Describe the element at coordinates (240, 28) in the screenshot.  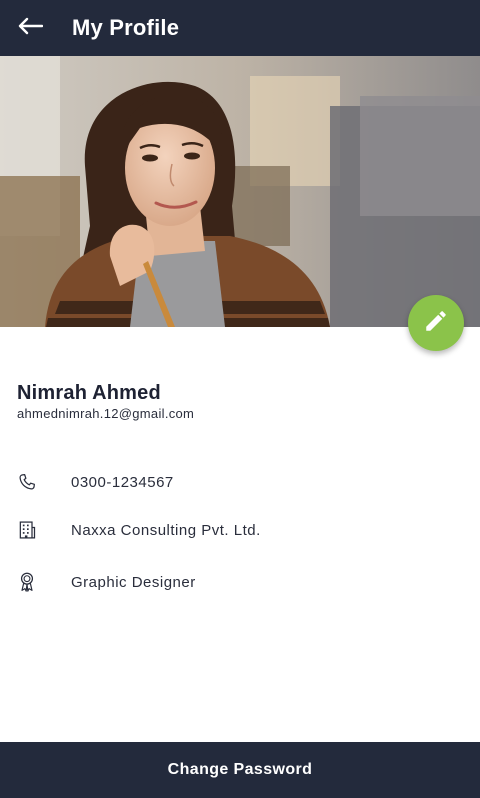
I see `app-bar: My Profile` at that location.